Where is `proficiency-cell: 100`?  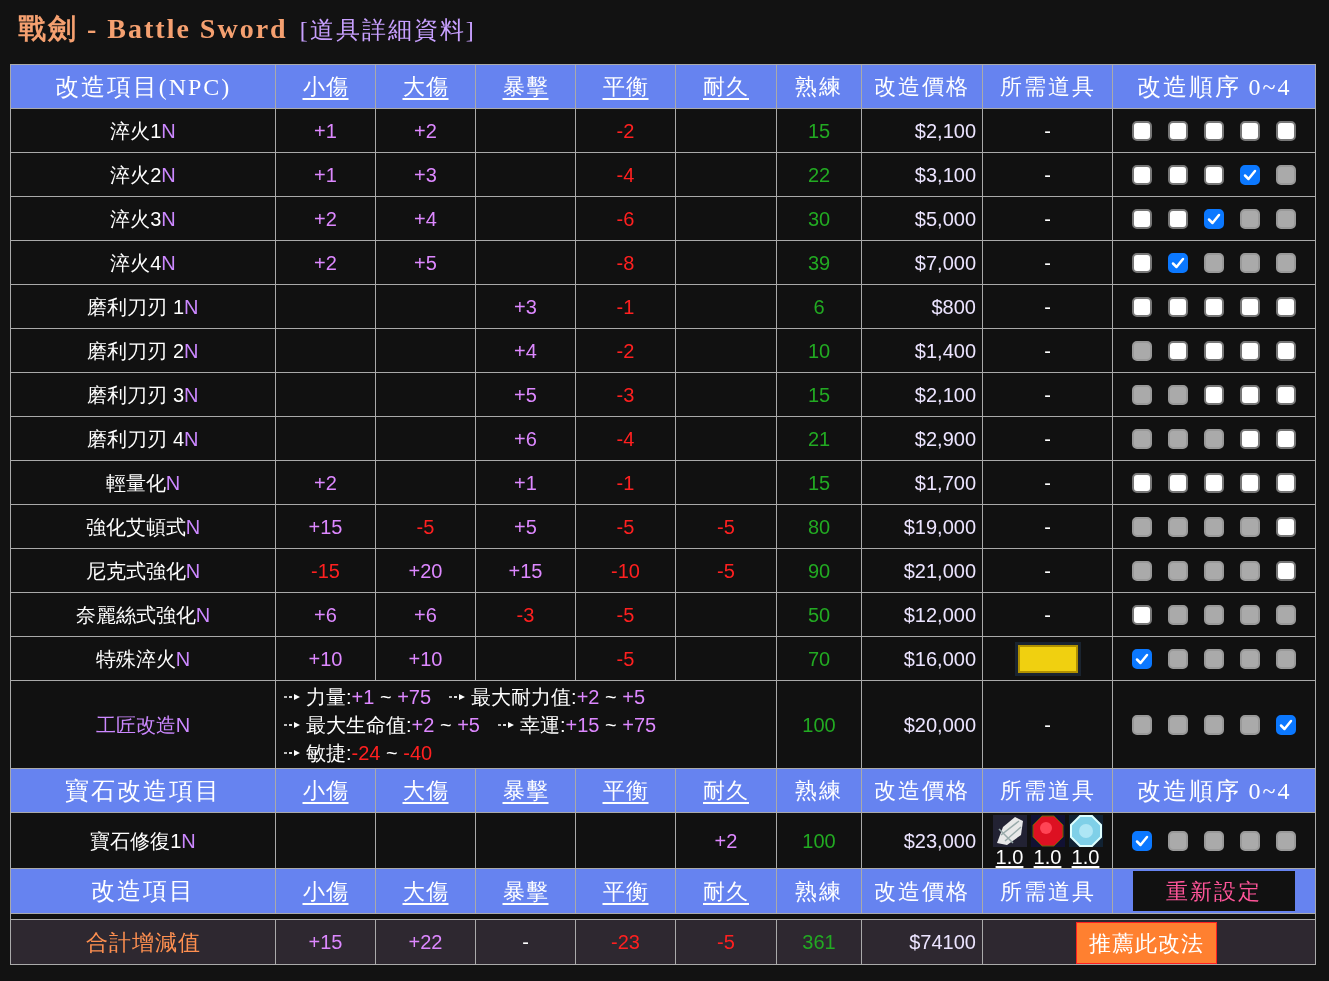 proficiency-cell: 100 is located at coordinates (819, 724).